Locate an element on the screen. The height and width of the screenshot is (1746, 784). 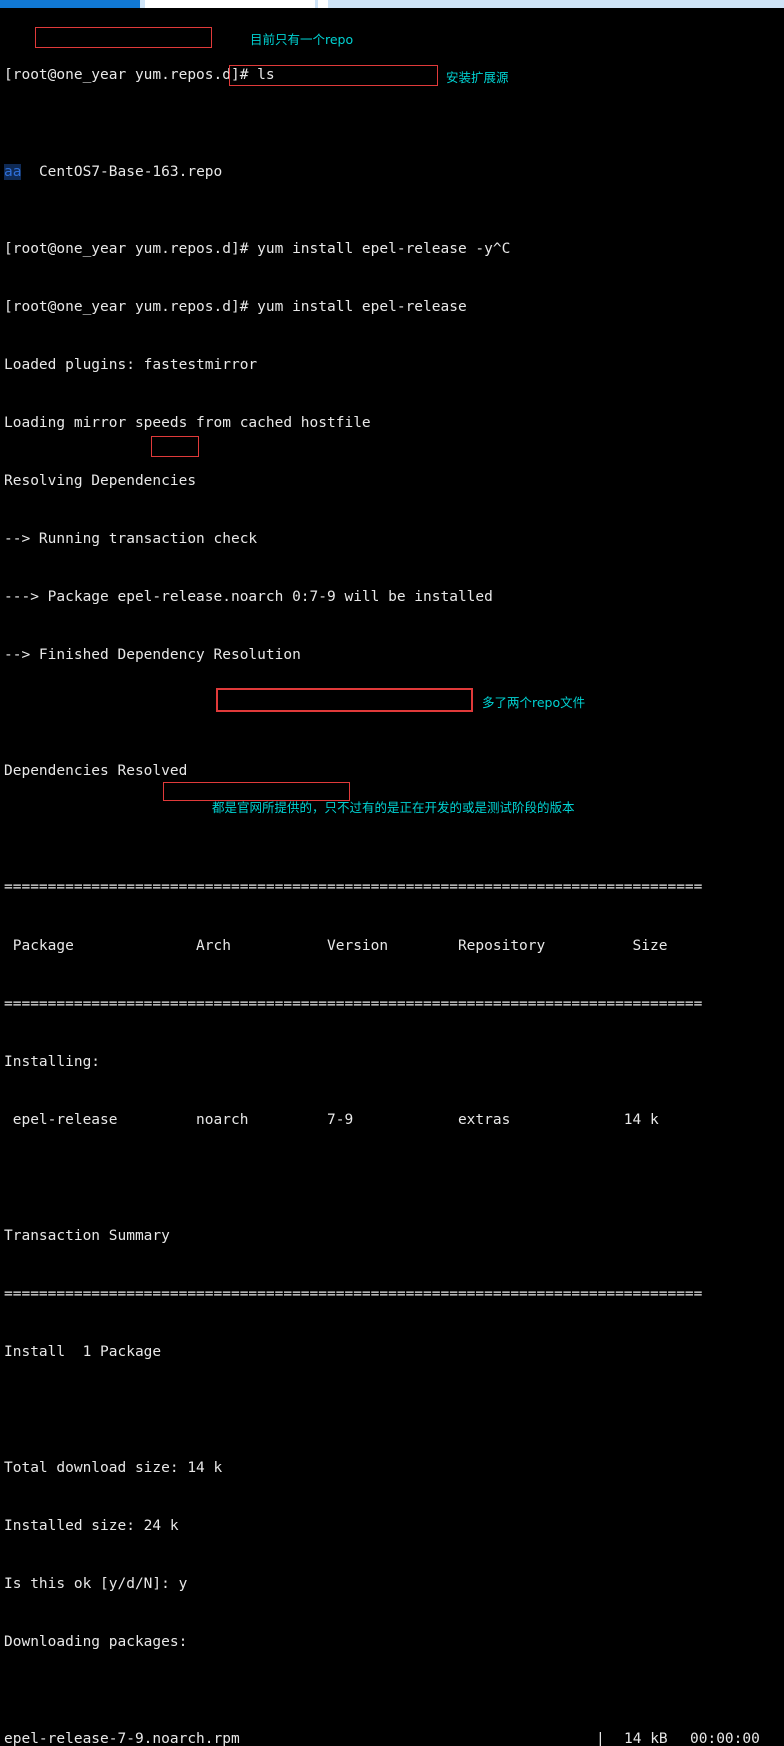
annotation-two-new-repos: 多了两个repo文件 is located at coordinates (534, 702).